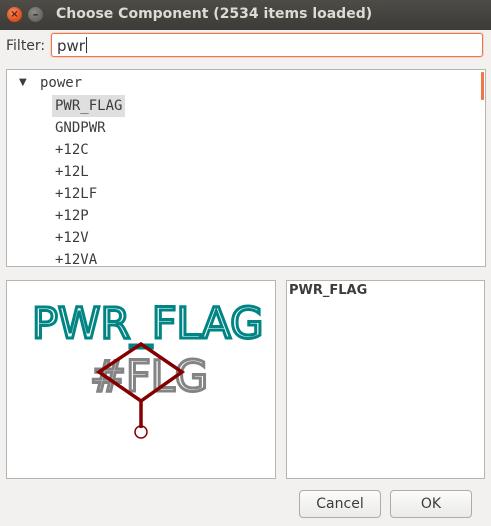 The height and width of the screenshot is (526, 491). Describe the element at coordinates (431, 504) in the screenshot. I see `ok-button: OK` at that location.